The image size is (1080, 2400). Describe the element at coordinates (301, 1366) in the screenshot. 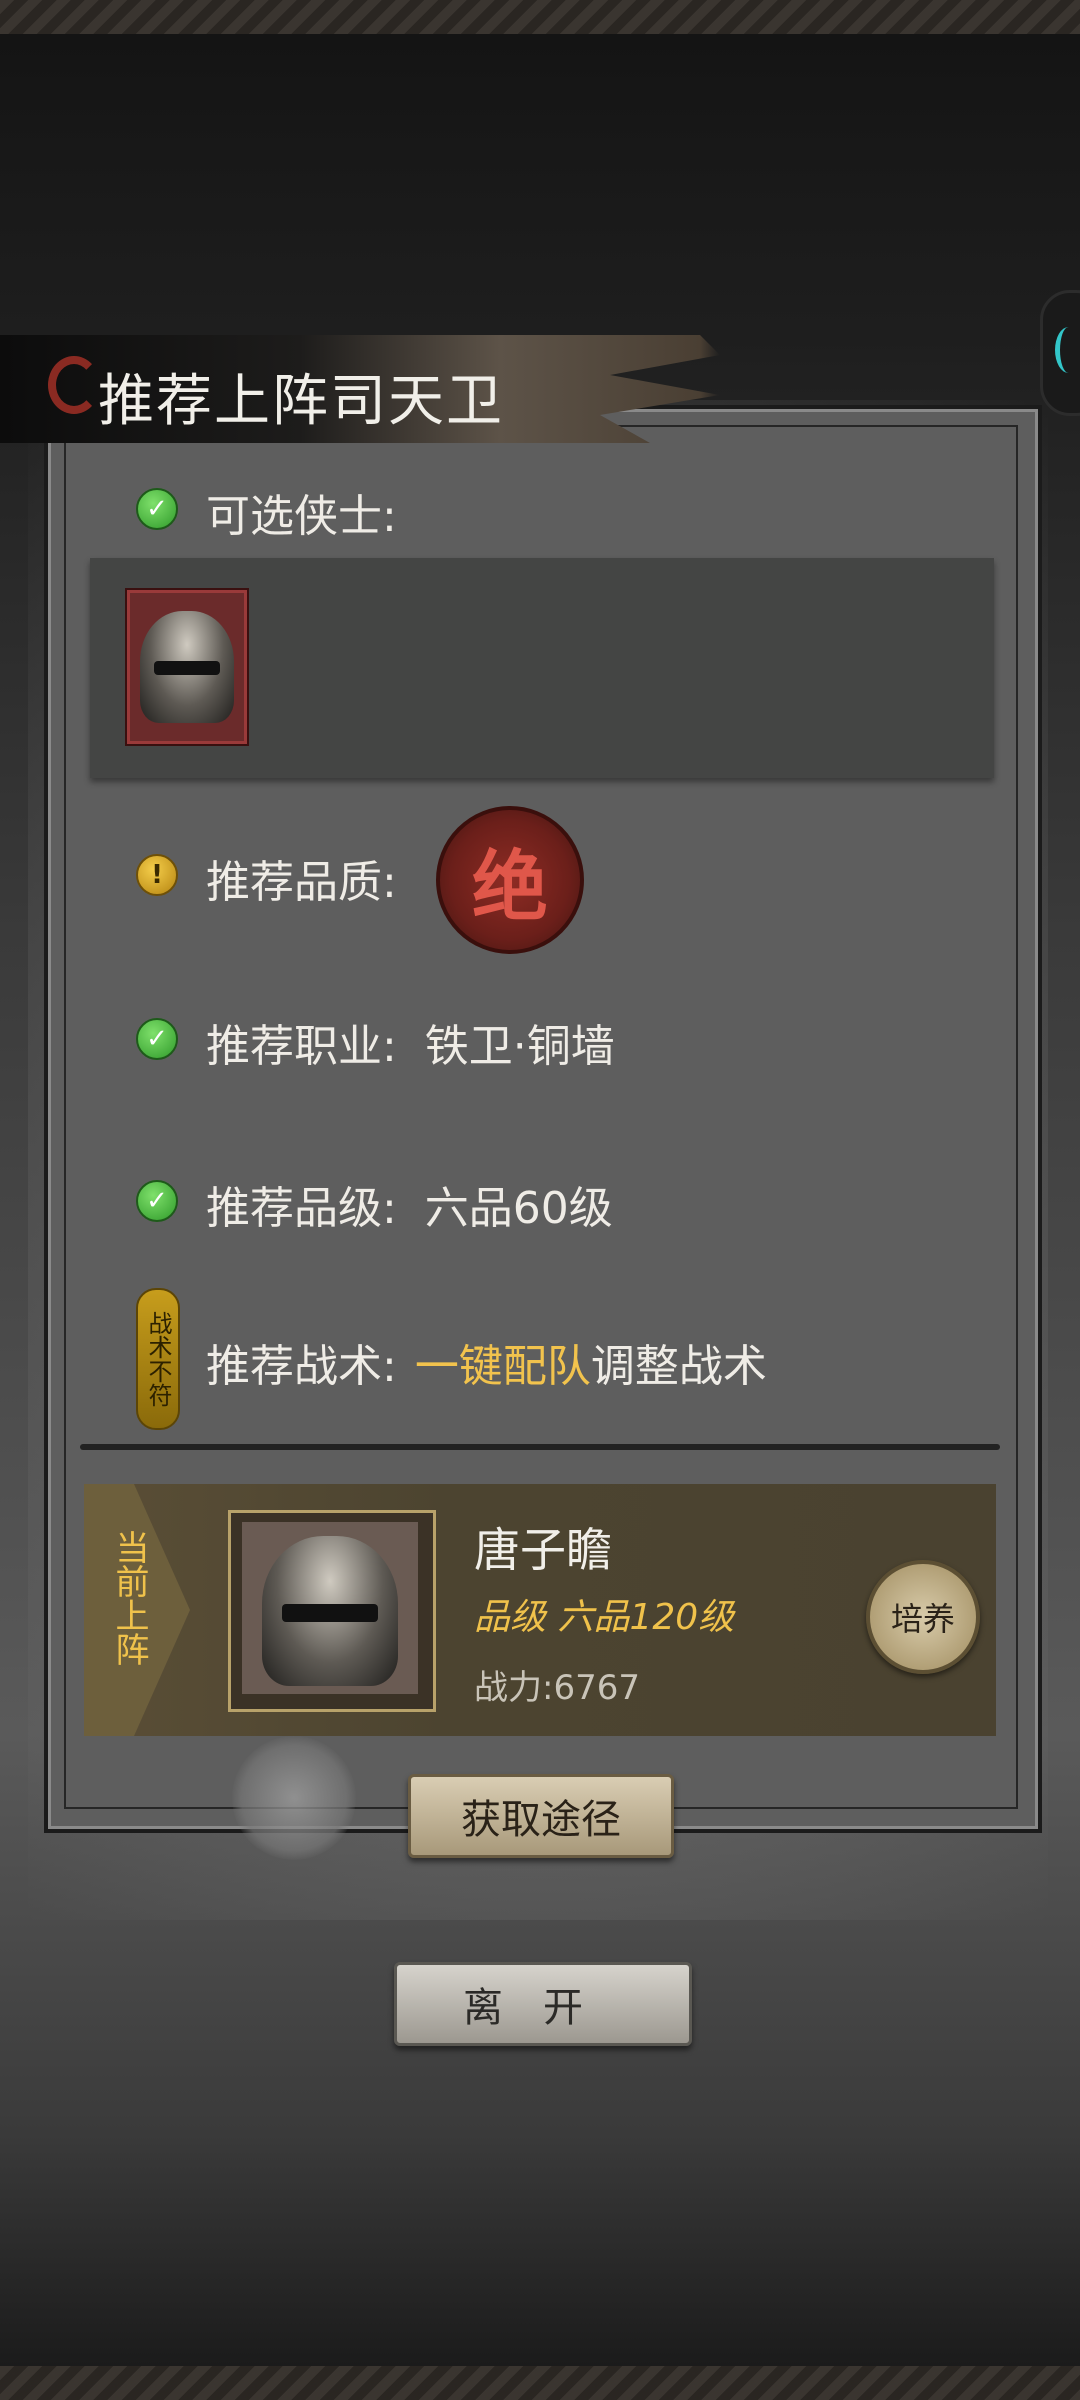

I see `tactics-label: 推荐战术:` at that location.